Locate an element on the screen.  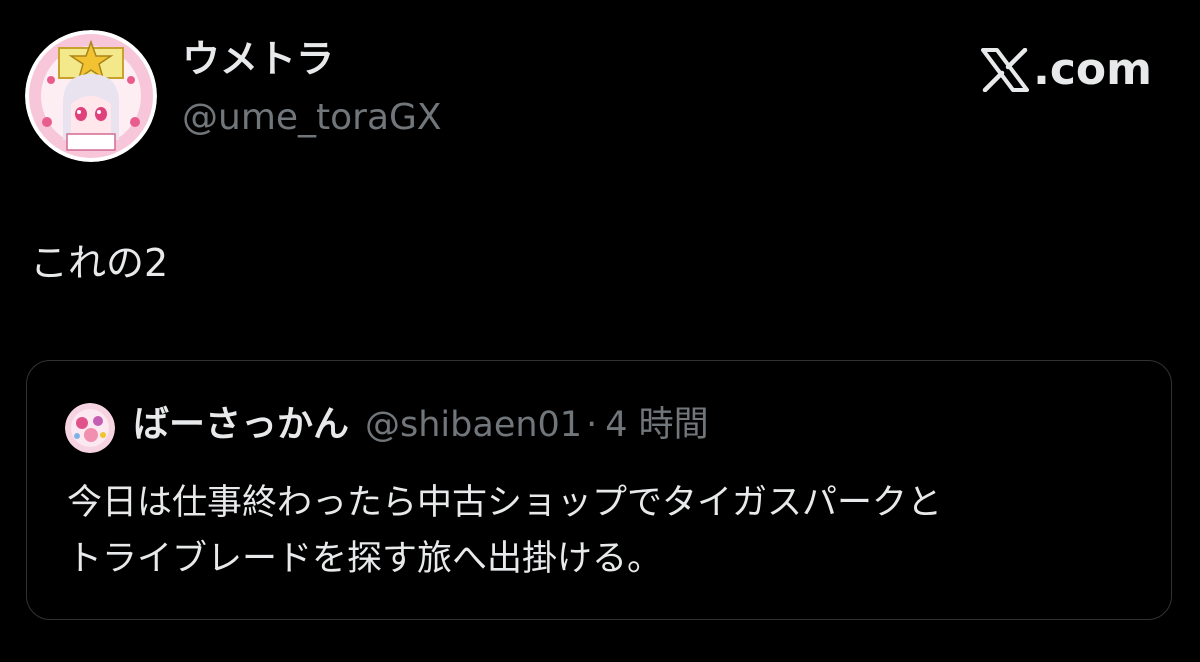
x-com-brand: .com is located at coordinates (1066, 70).